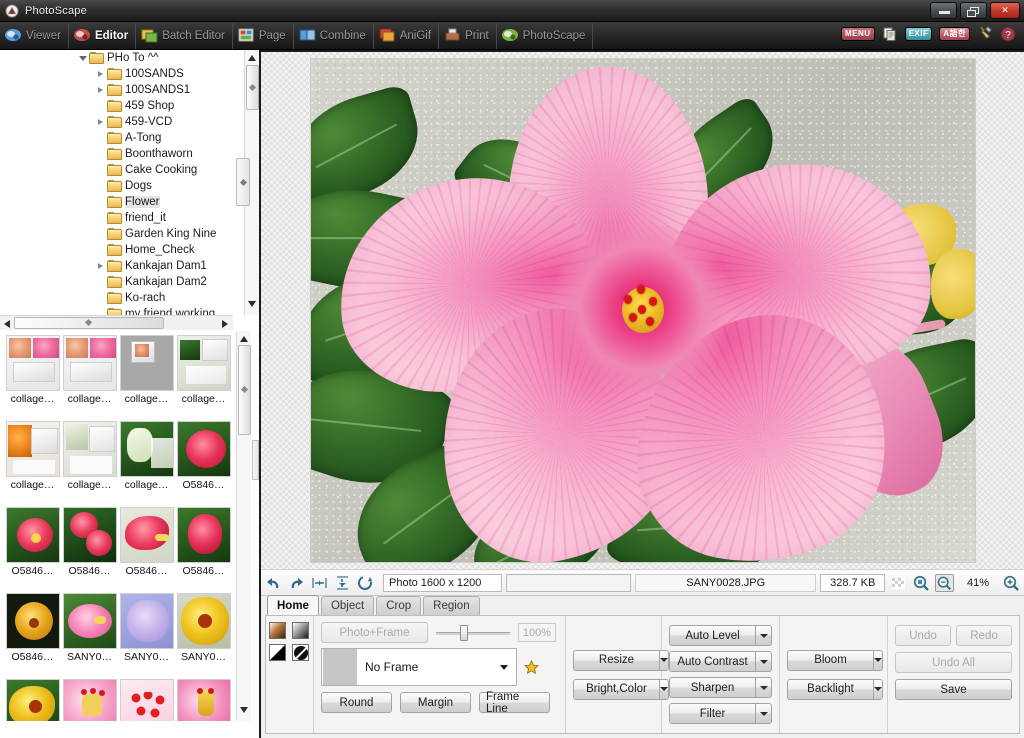 The width and height of the screenshot is (1024, 738). What do you see at coordinates (334, 35) in the screenshot?
I see `mode-tab-combine: Combine` at bounding box center [334, 35].